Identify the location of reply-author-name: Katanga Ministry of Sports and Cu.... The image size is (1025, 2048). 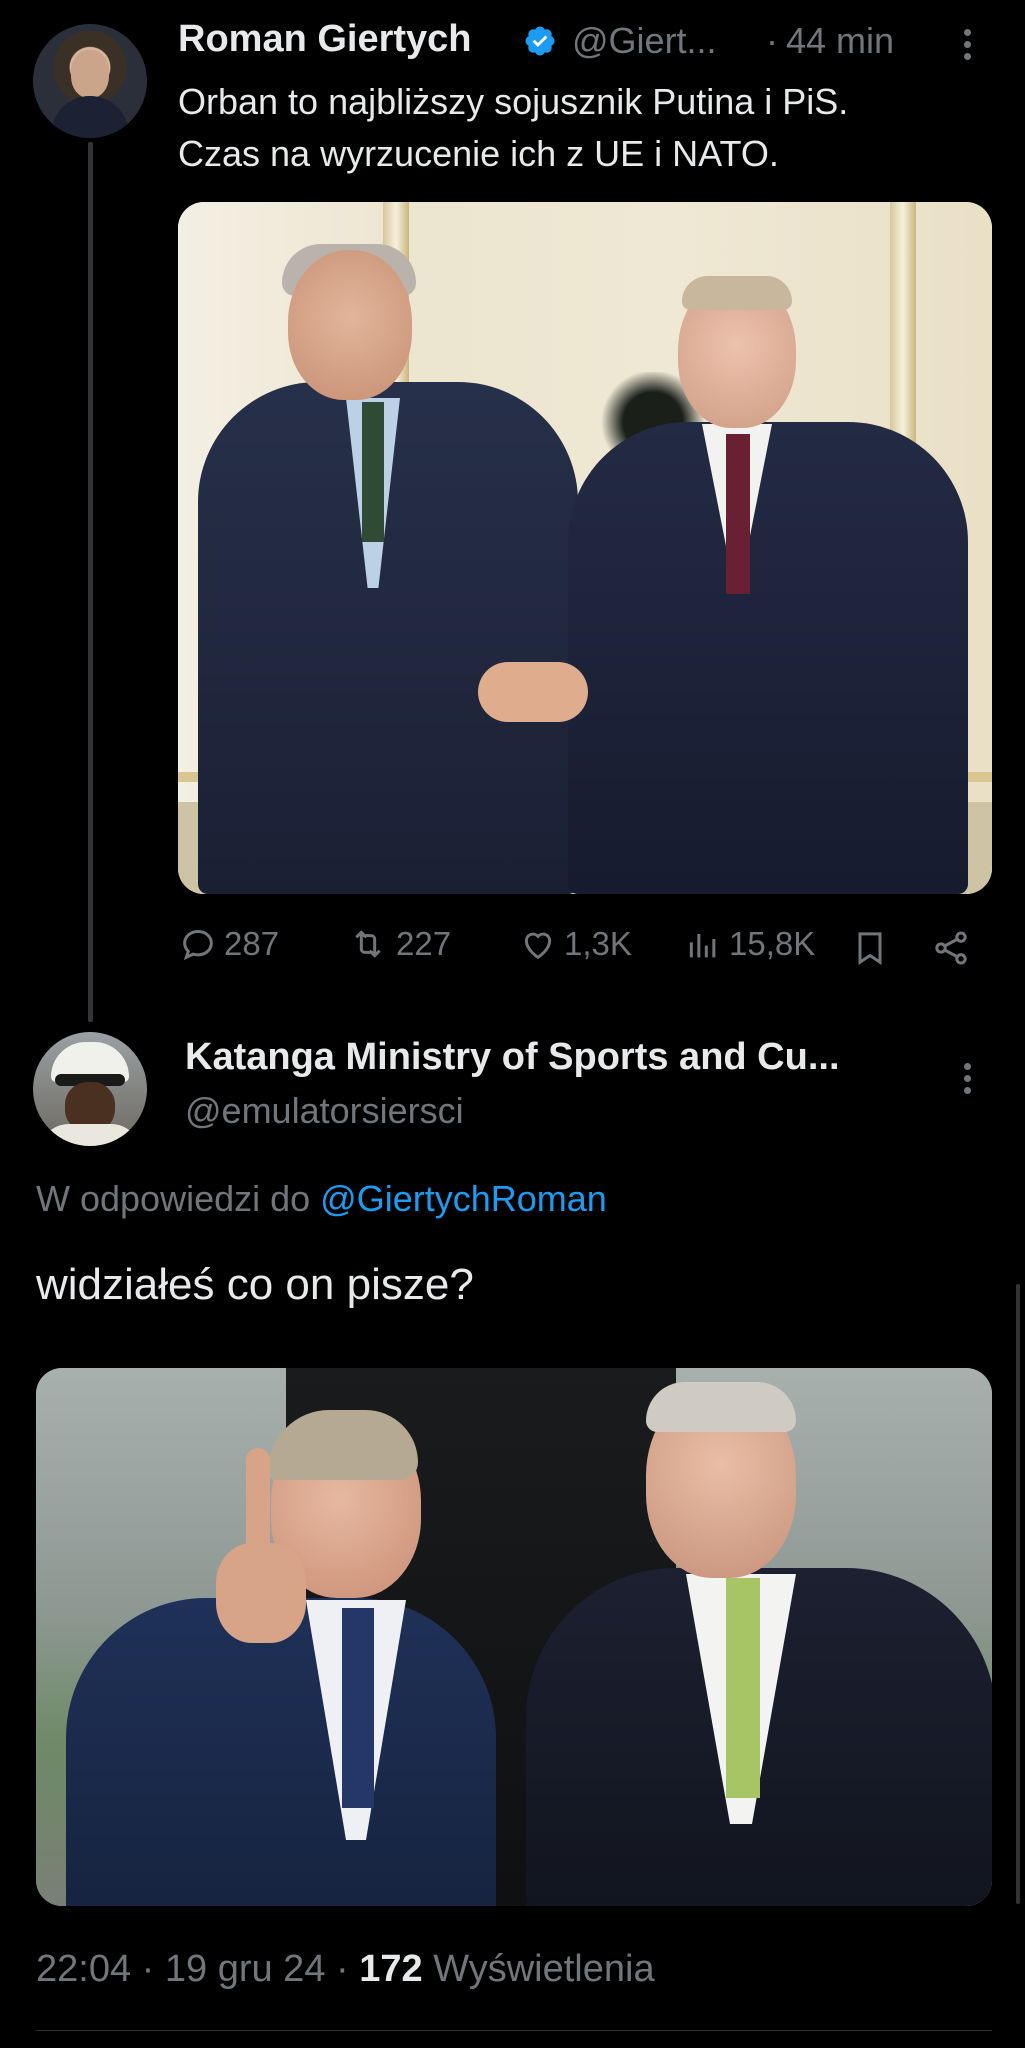
(512, 1057).